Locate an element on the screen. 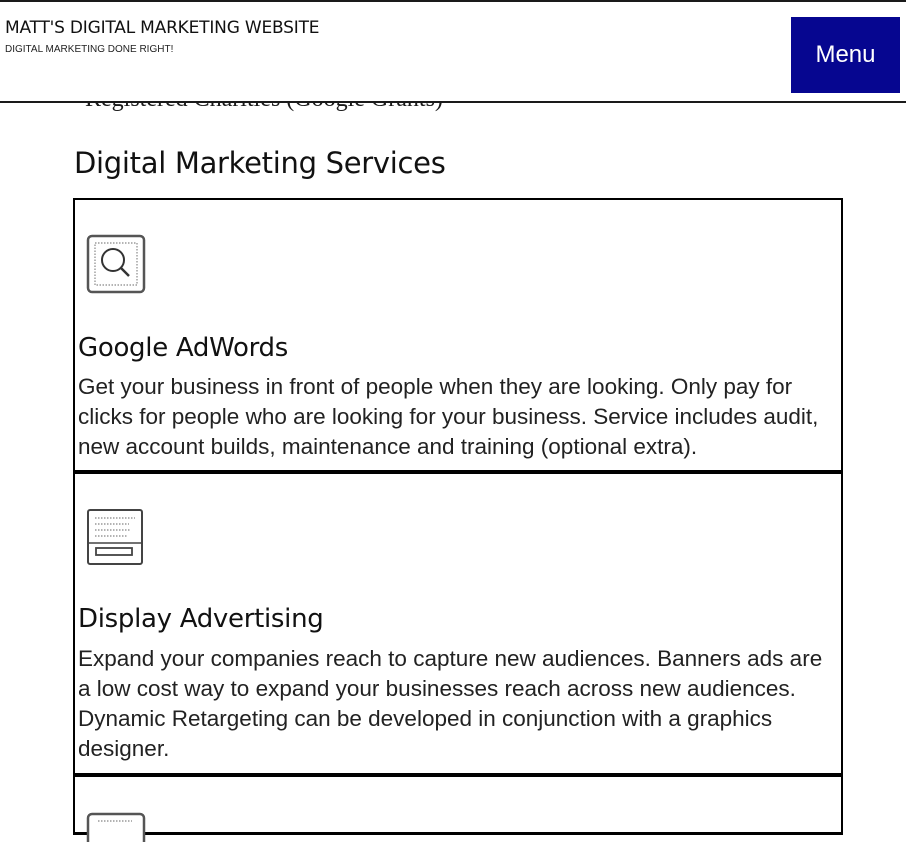 This screenshot has height=846, width=906. service-card-next is located at coordinates (458, 810).